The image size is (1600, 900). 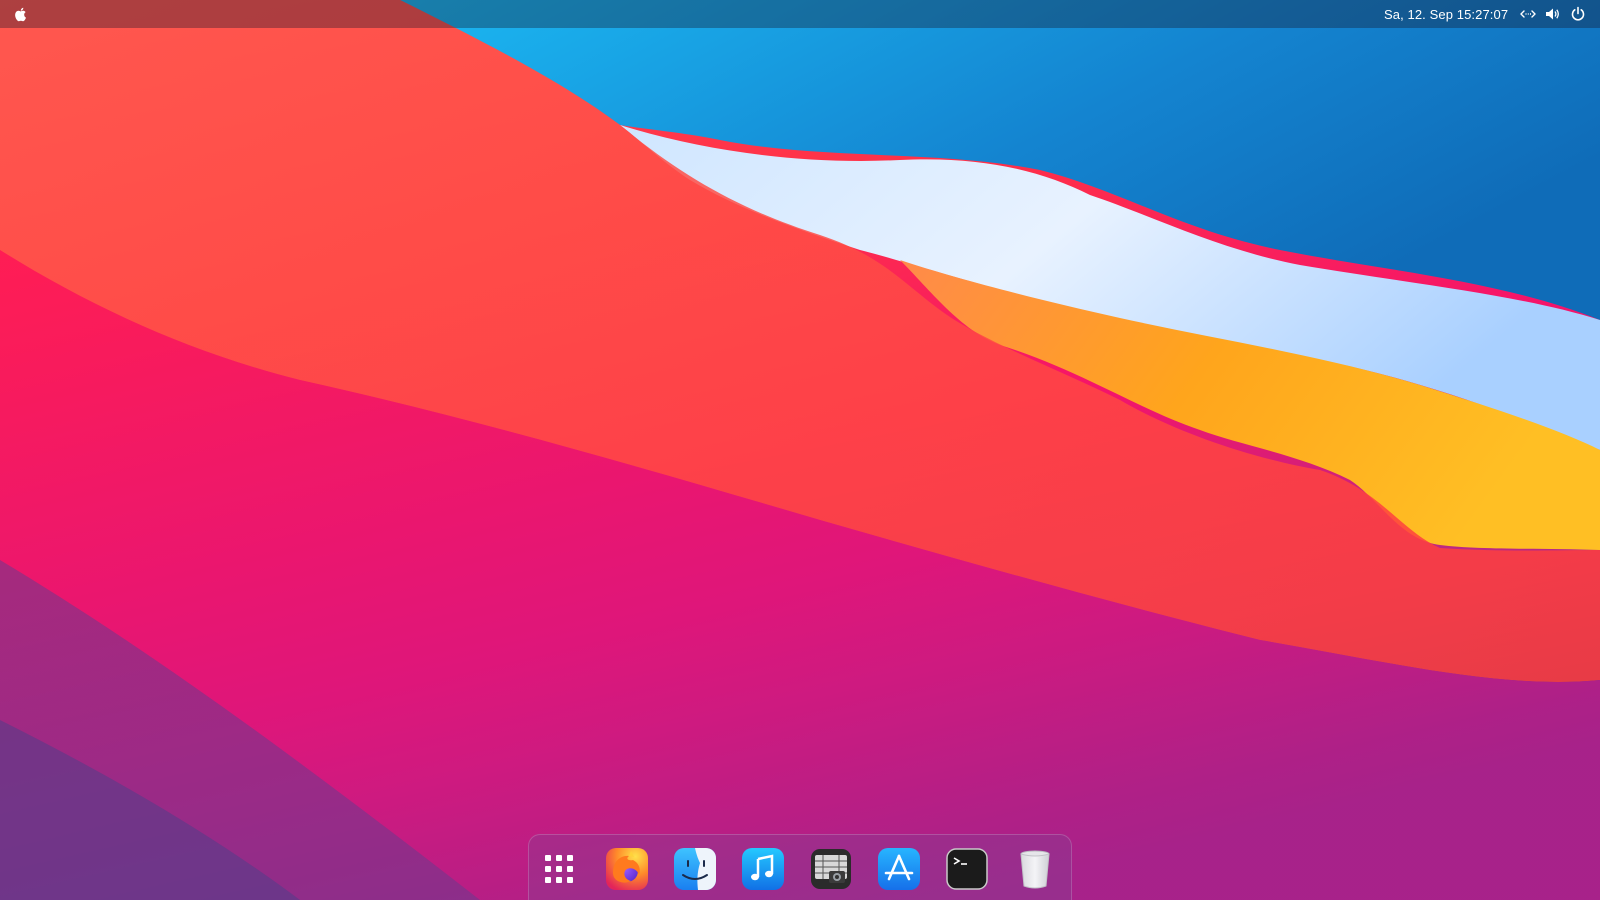 What do you see at coordinates (559, 869) in the screenshot?
I see `app-grid-icon` at bounding box center [559, 869].